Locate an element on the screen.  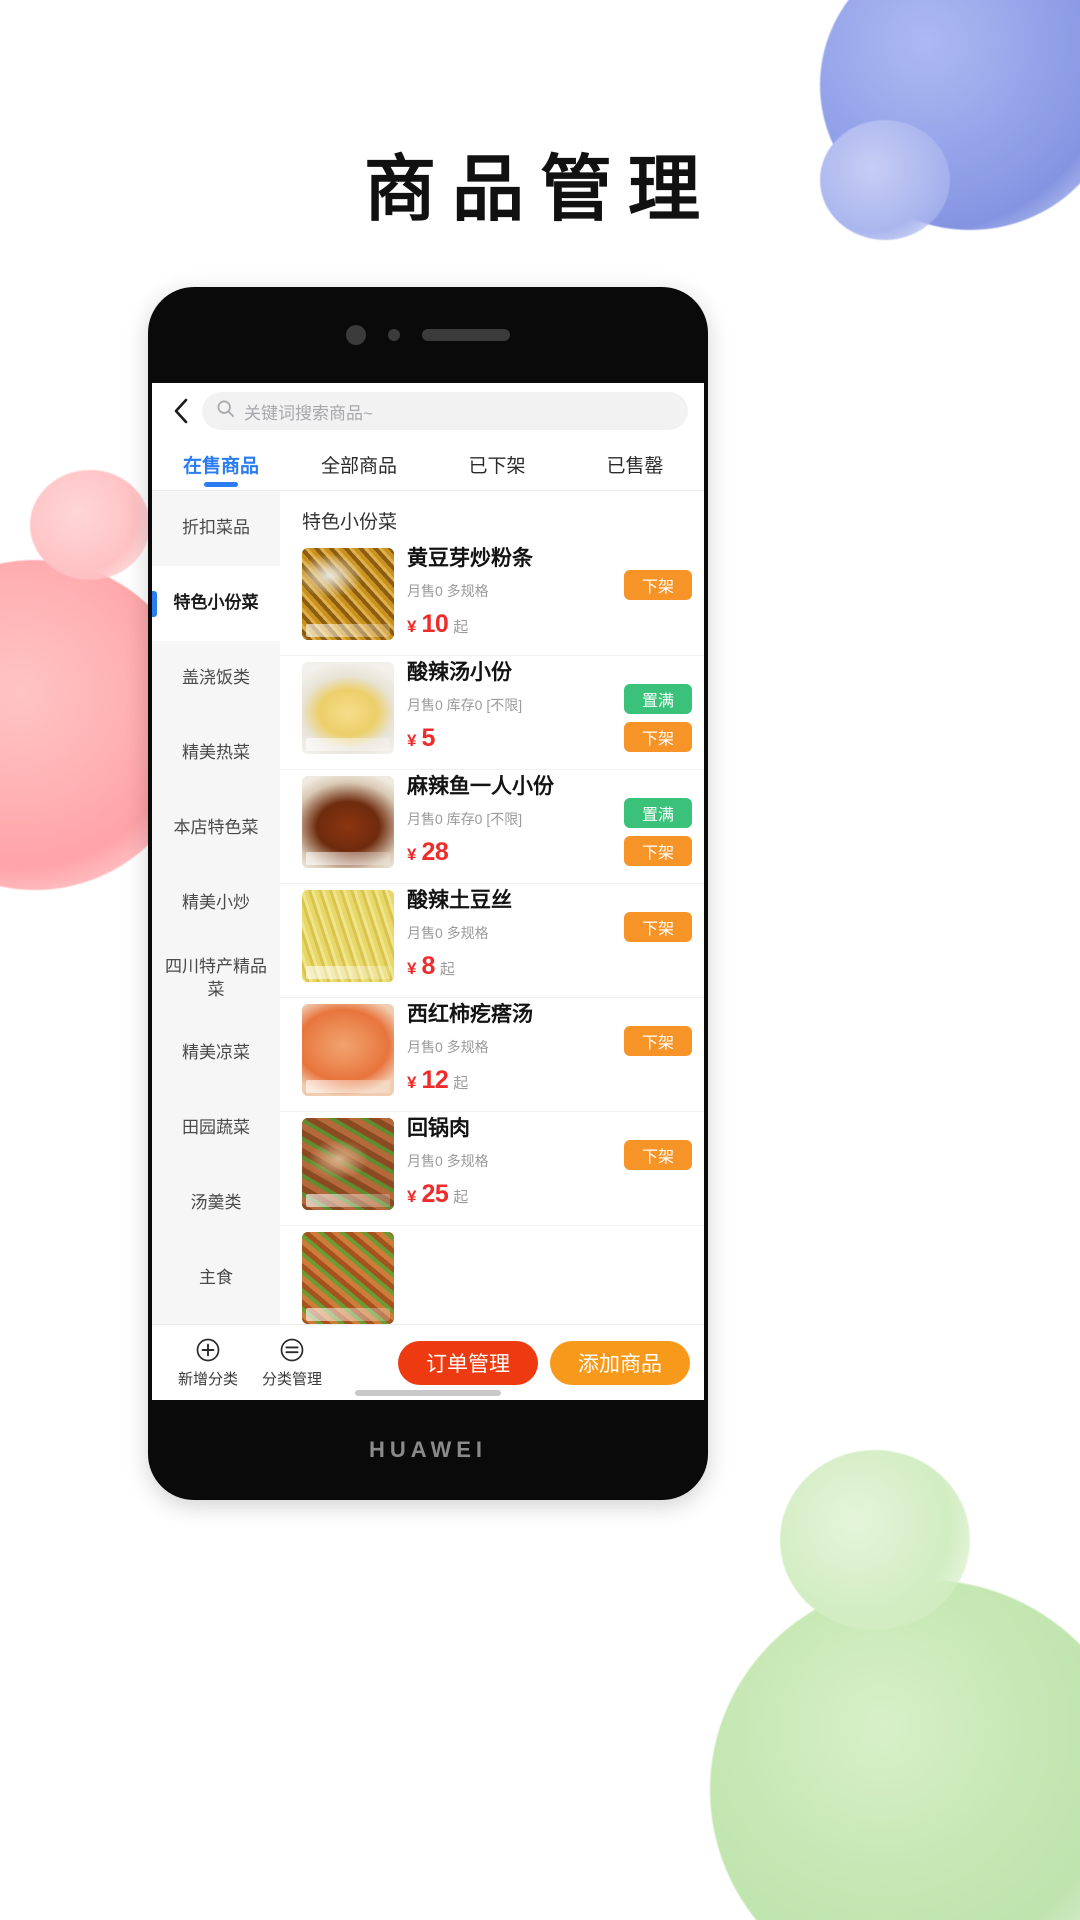
plus-circle-icon is located at coordinates (208, 1350).